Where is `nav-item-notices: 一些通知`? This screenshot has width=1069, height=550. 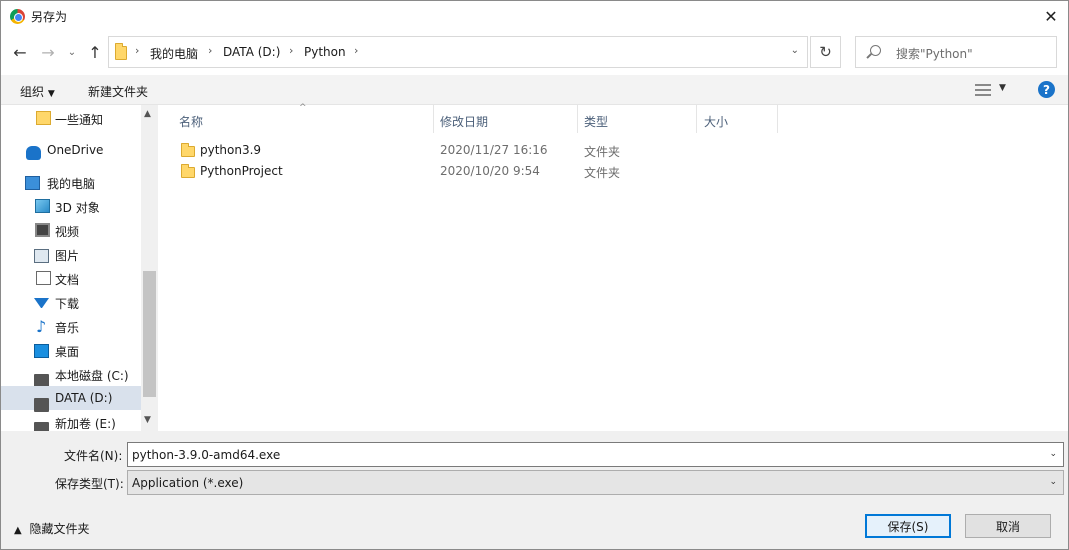
nav-item-notices: 一些通知 is located at coordinates (71, 118).